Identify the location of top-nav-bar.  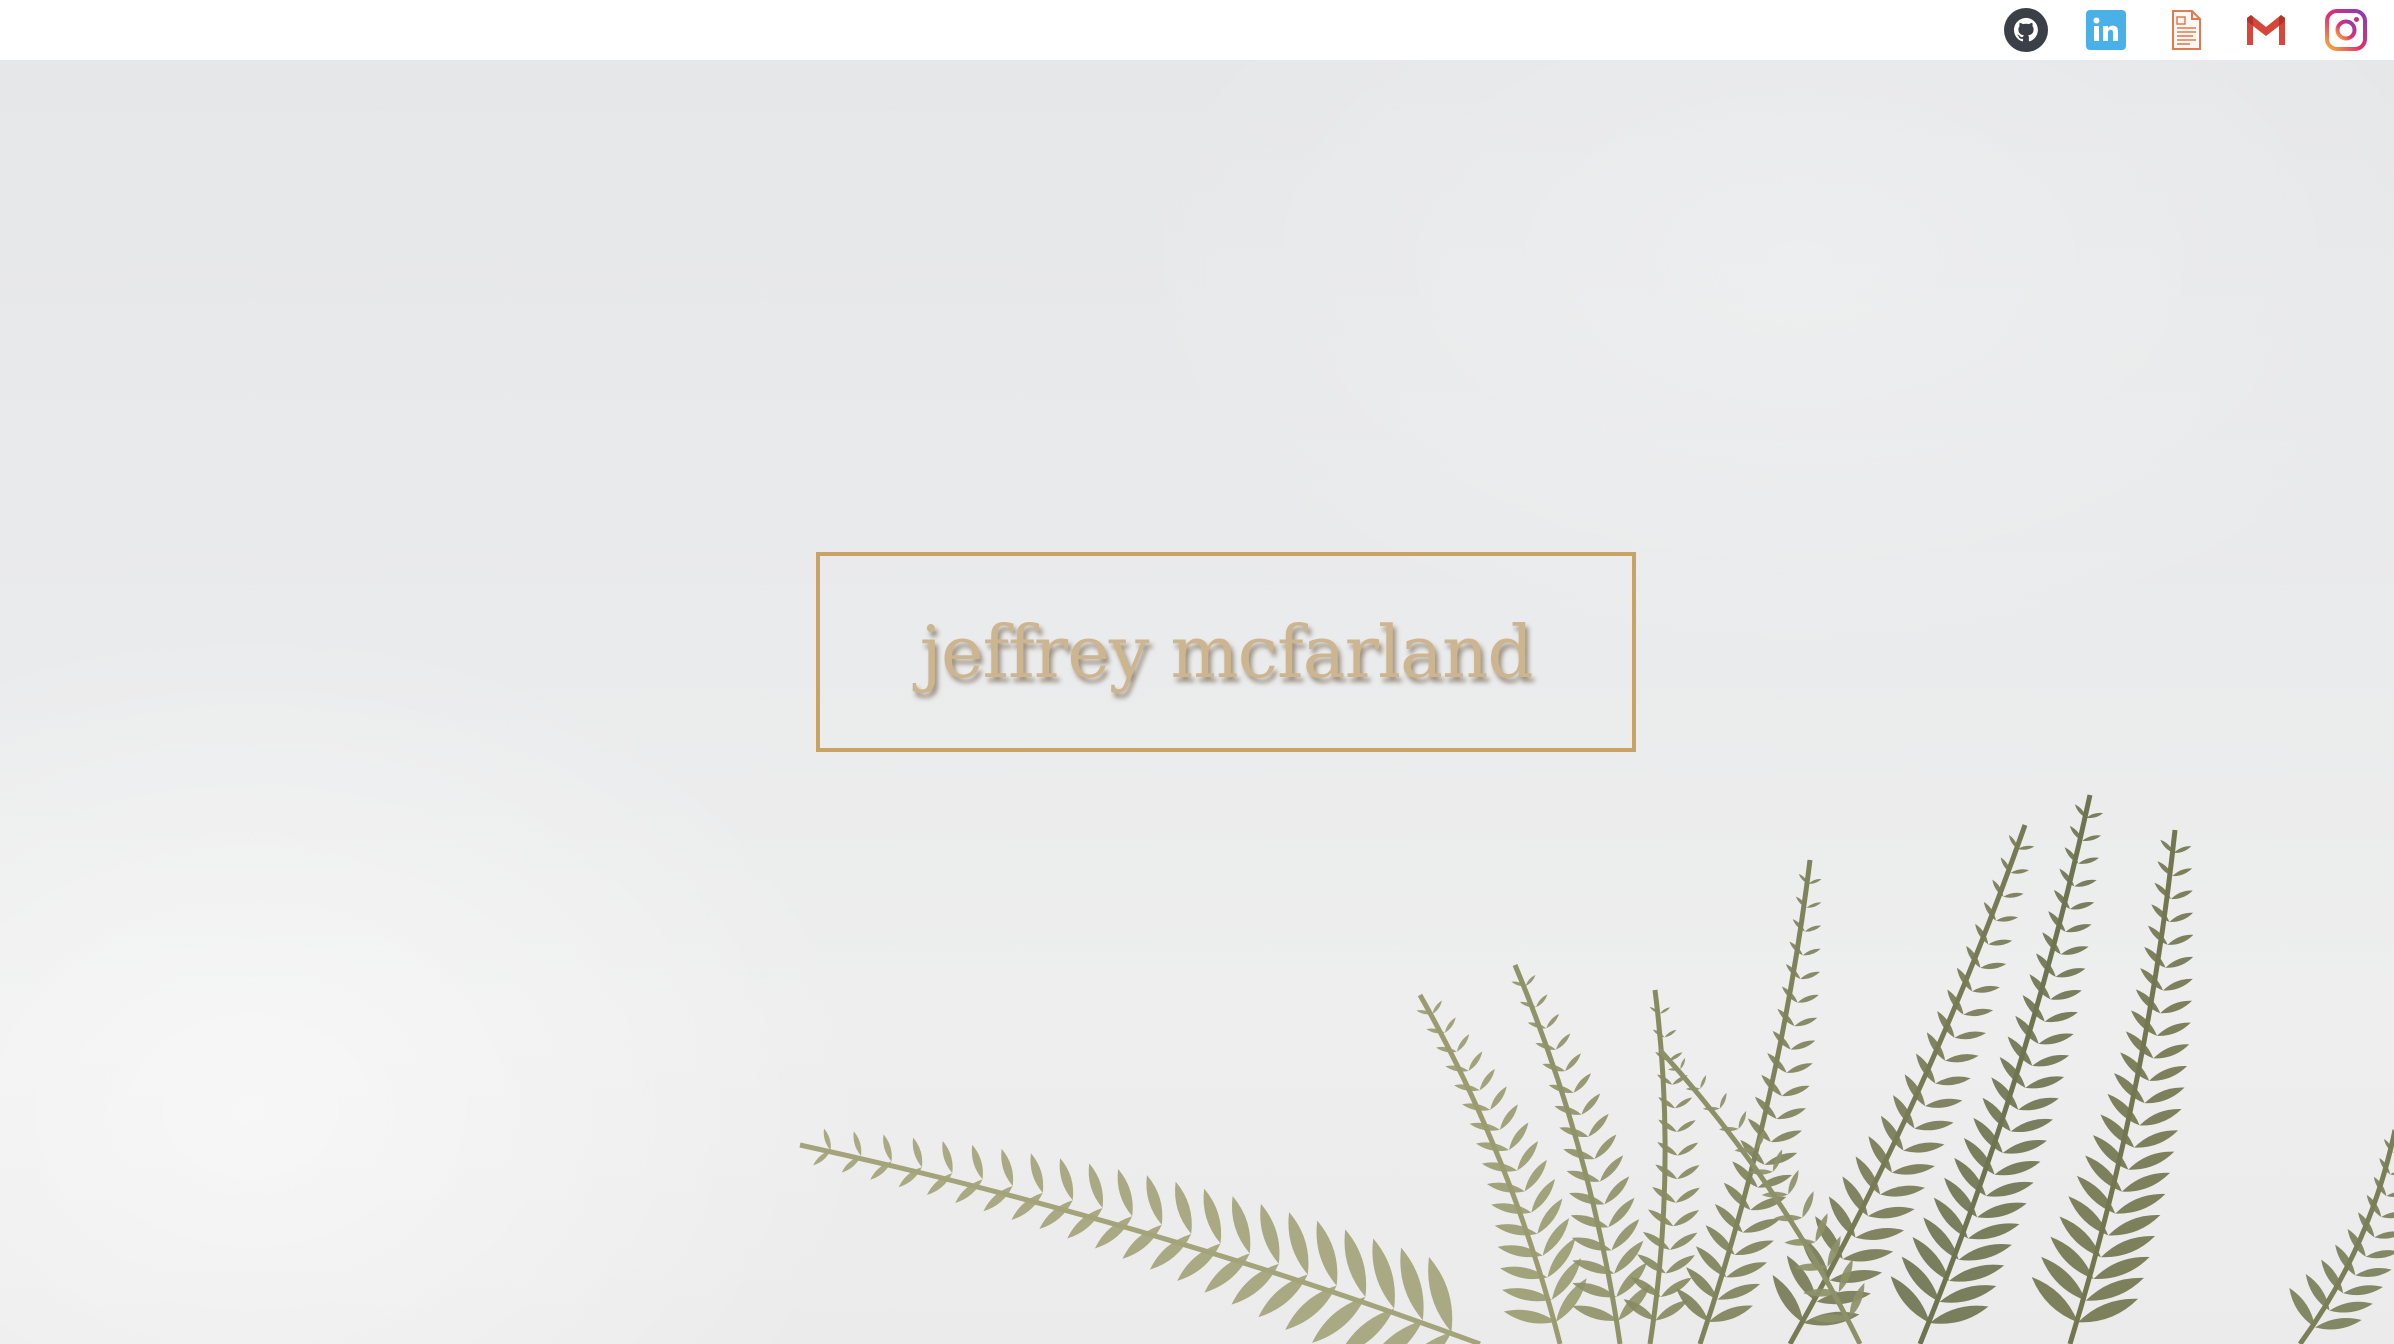
(1197, 30).